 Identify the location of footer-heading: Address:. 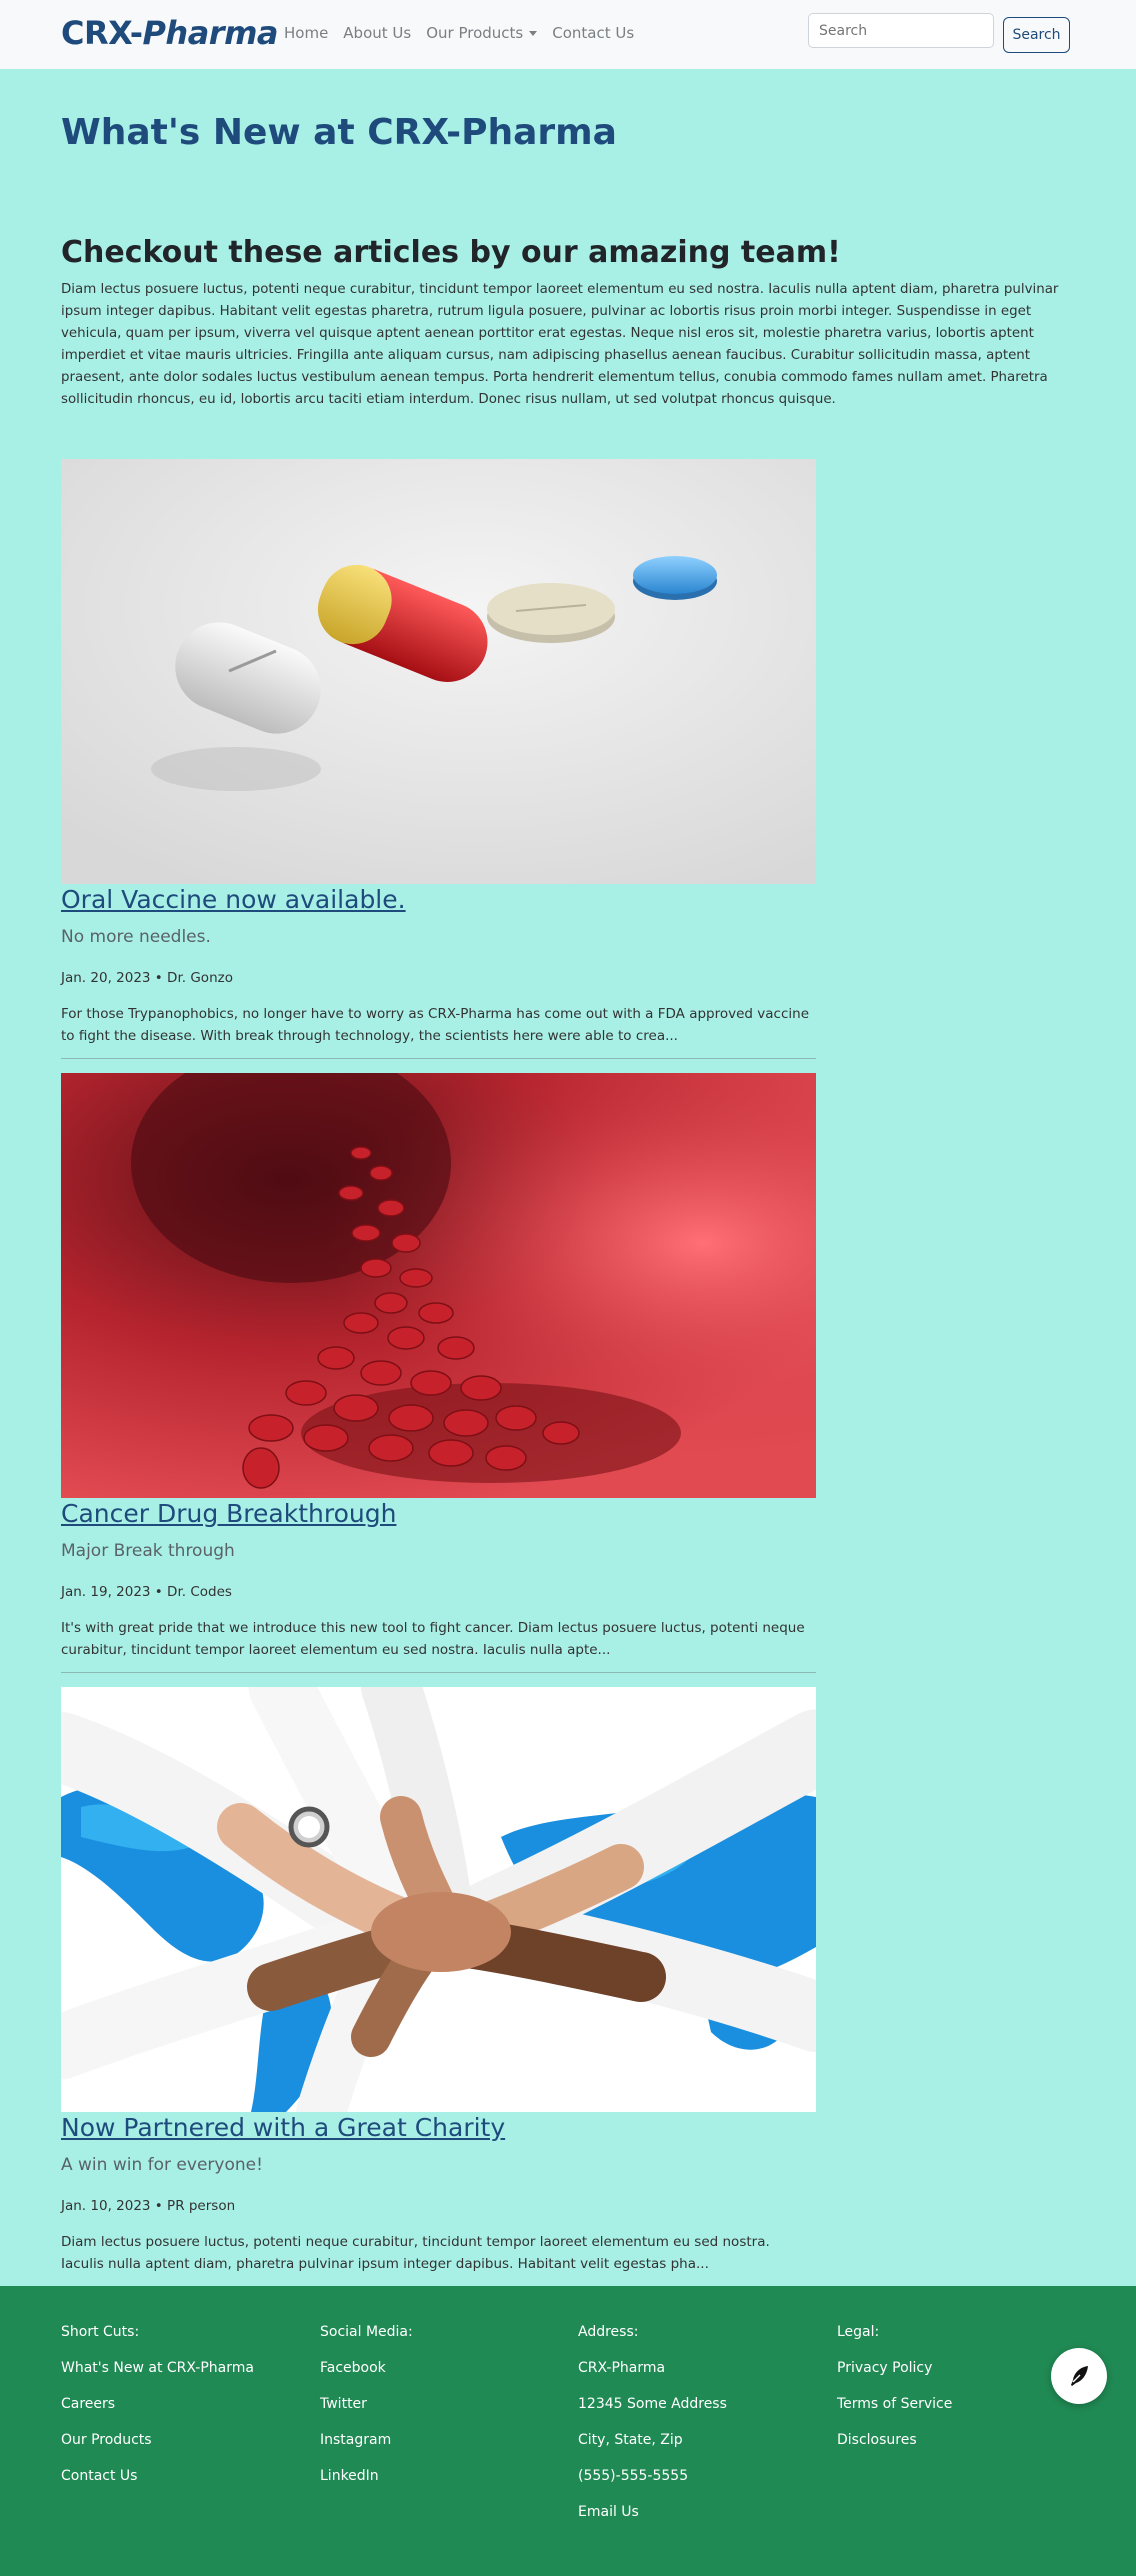
(608, 2332).